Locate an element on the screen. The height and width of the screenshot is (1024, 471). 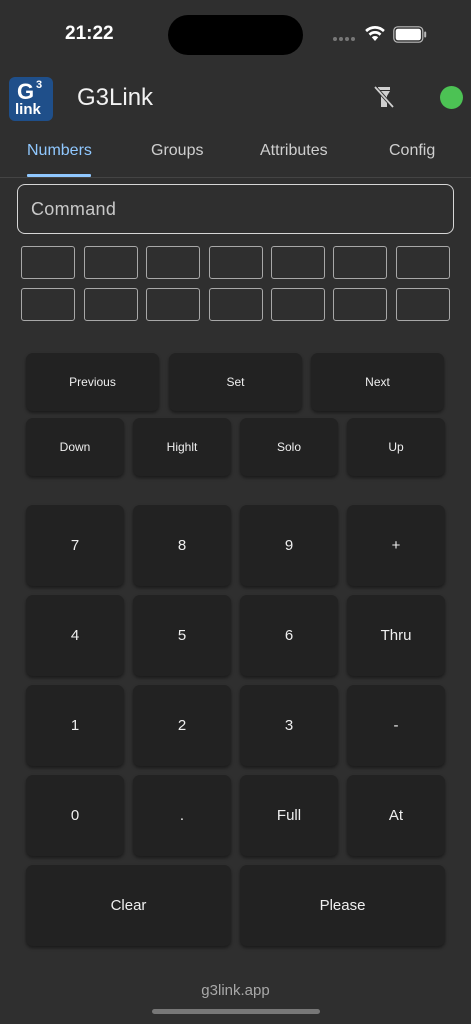
status-bar: 21:22 is located at coordinates (235, 35).